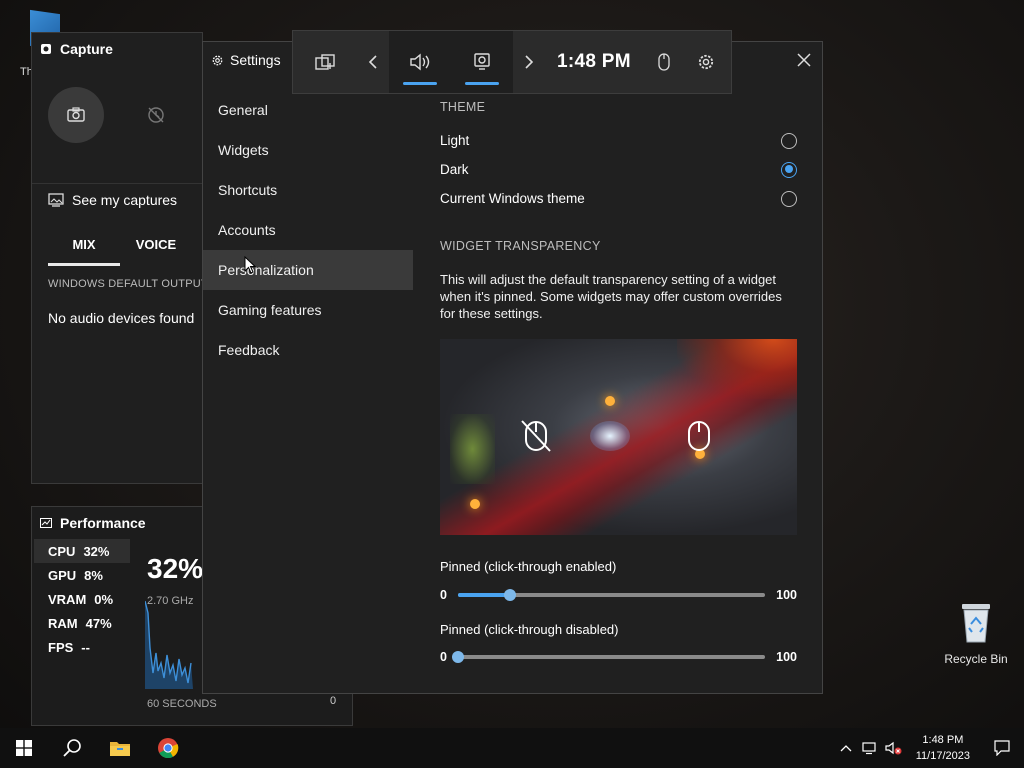 Image resolution: width=1024 pixels, height=768 pixels. I want to click on click-through-button, so click(664, 62).